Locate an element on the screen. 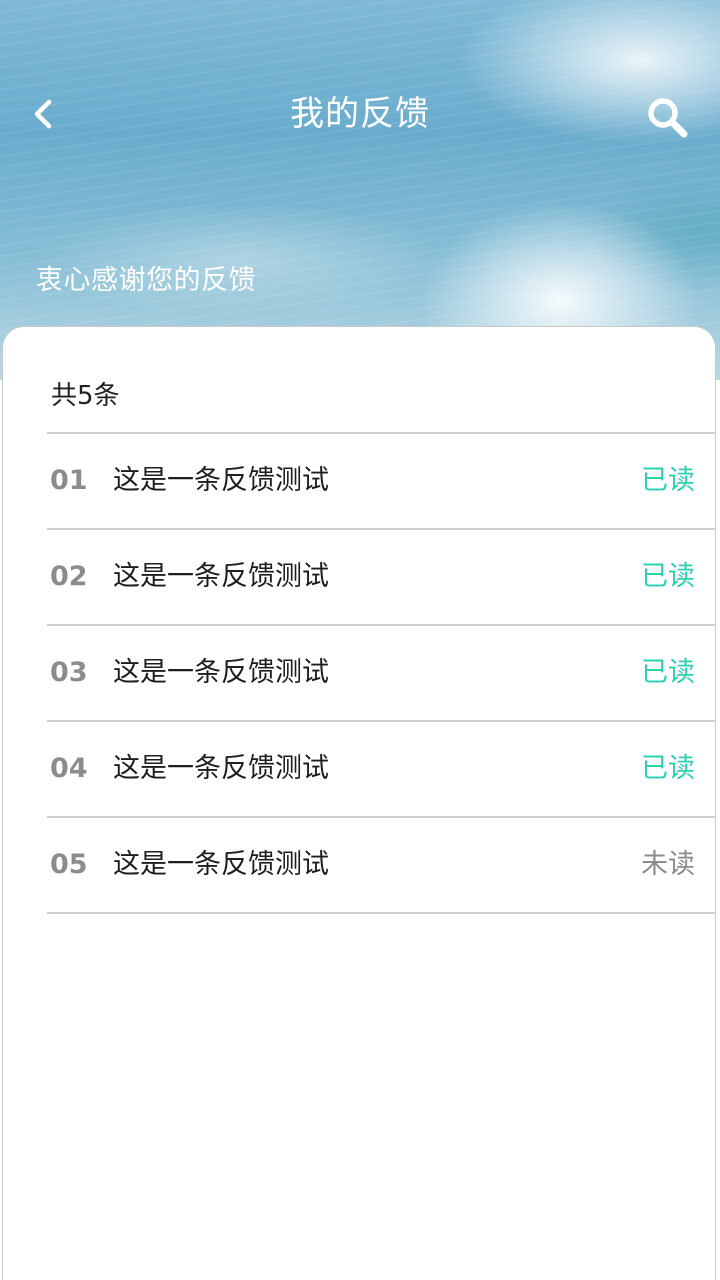 Image resolution: width=720 pixels, height=1280 pixels. feedback-row: 02 这是一条反馈测试 已读 is located at coordinates (381, 578).